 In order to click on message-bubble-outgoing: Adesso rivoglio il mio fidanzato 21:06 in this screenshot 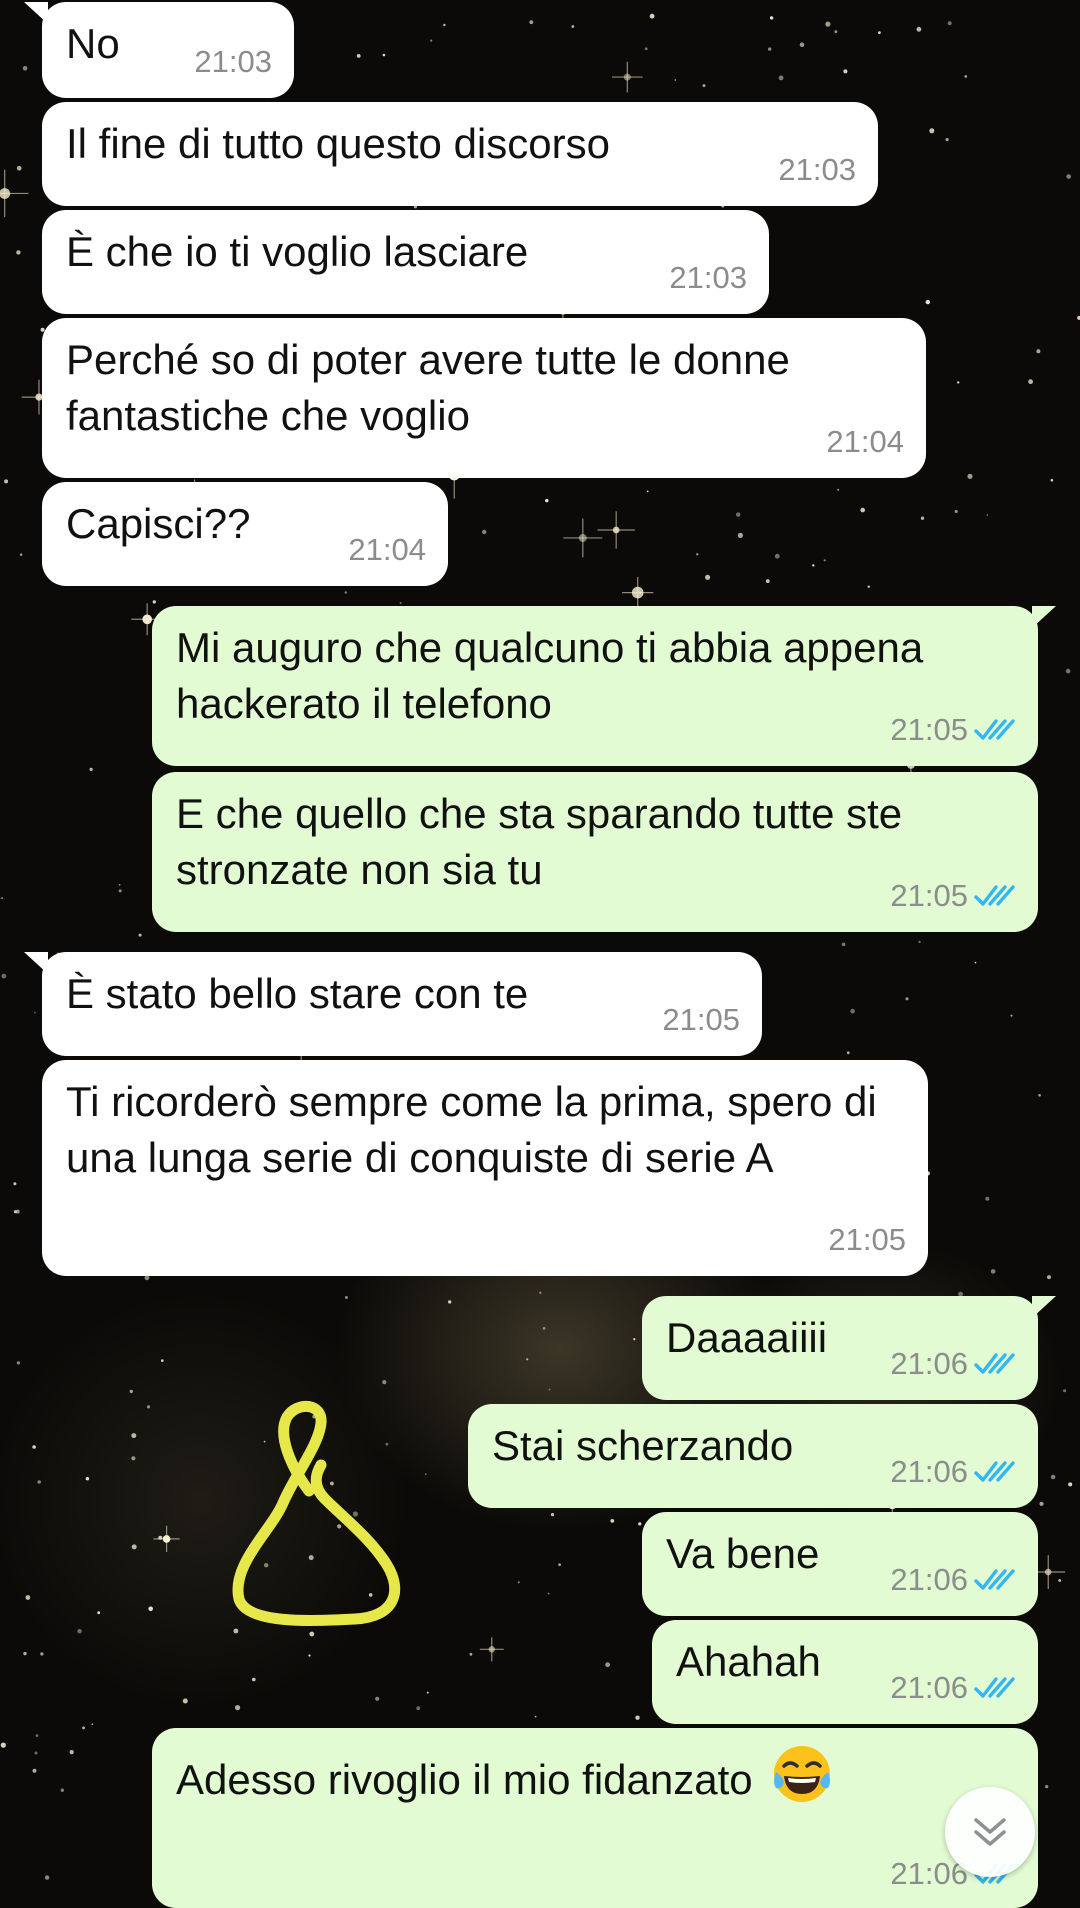, I will do `click(595, 1818)`.